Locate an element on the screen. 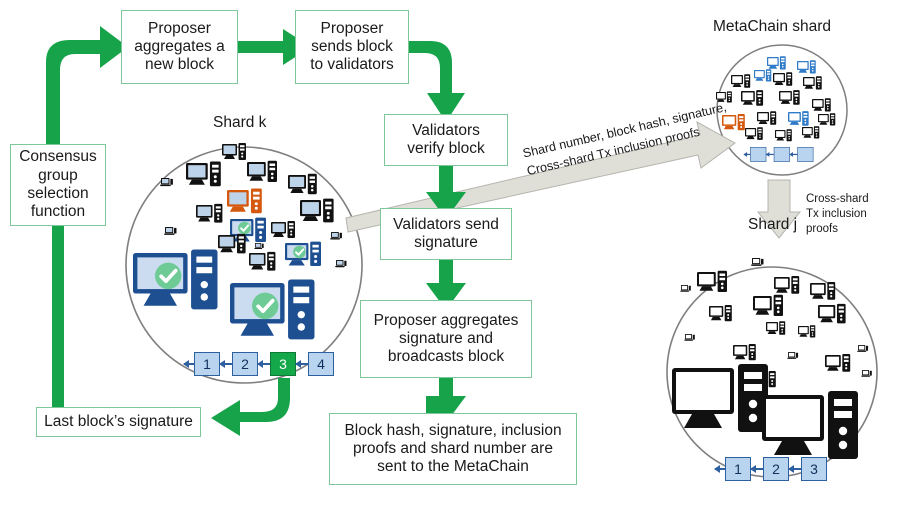 The image size is (900, 507). box-last-block-signature-label: Last block’s signature is located at coordinates (118, 421).